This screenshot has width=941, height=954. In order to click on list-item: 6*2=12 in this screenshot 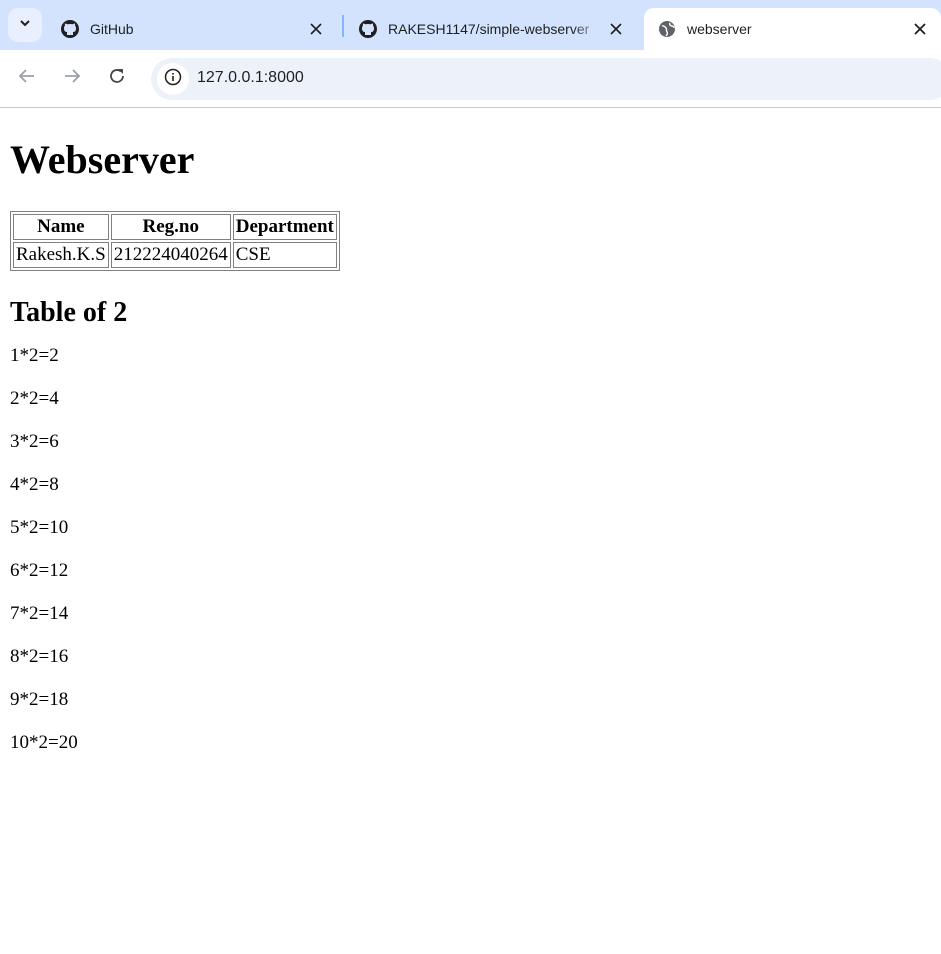, I will do `click(39, 570)`.